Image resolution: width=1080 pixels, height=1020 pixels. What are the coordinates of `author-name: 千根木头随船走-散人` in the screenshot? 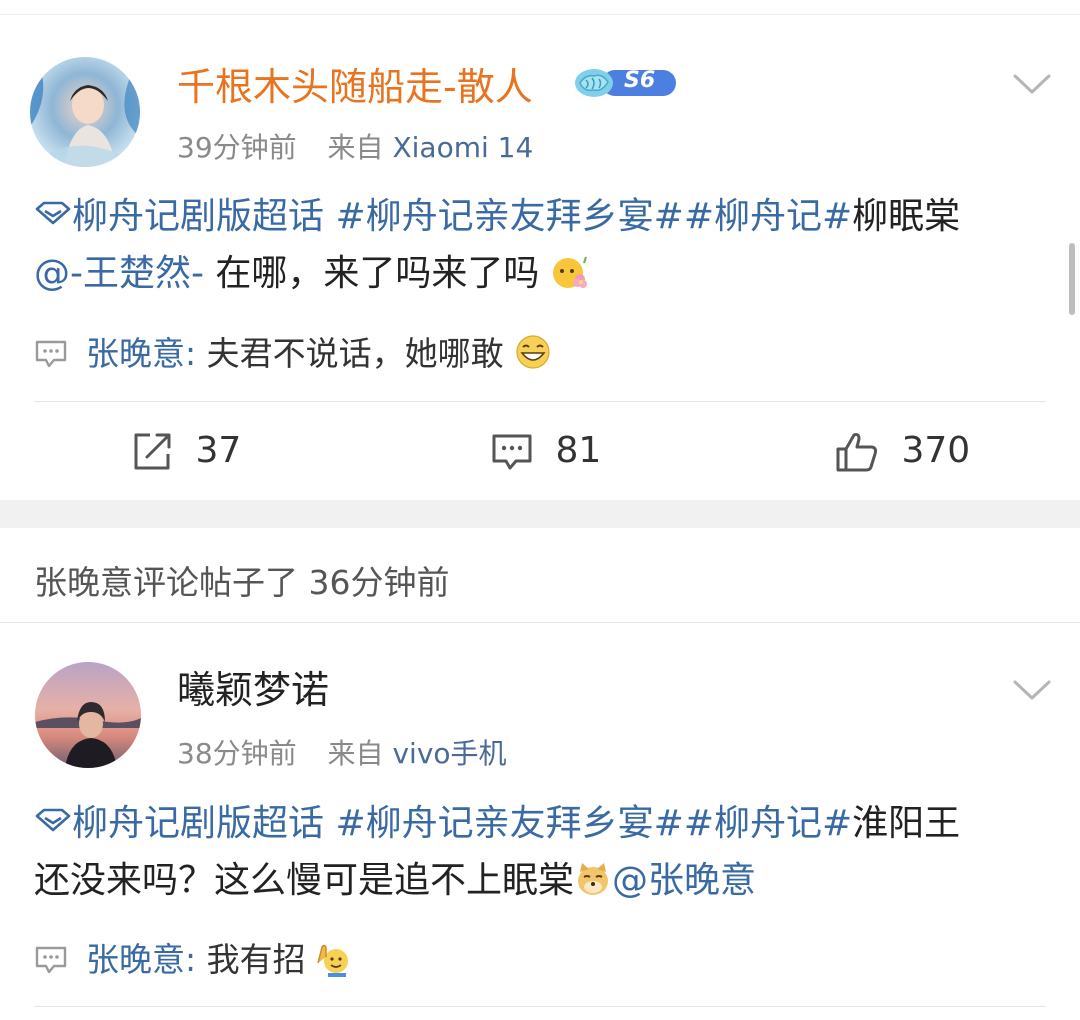 It's located at (355, 87).